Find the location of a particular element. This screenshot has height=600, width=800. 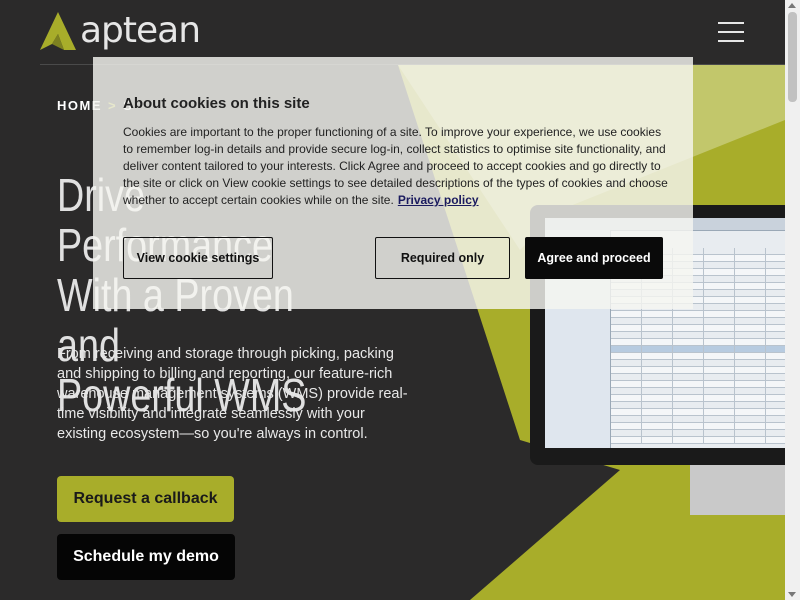

scroll-up-arrow-icon is located at coordinates (792, 5).